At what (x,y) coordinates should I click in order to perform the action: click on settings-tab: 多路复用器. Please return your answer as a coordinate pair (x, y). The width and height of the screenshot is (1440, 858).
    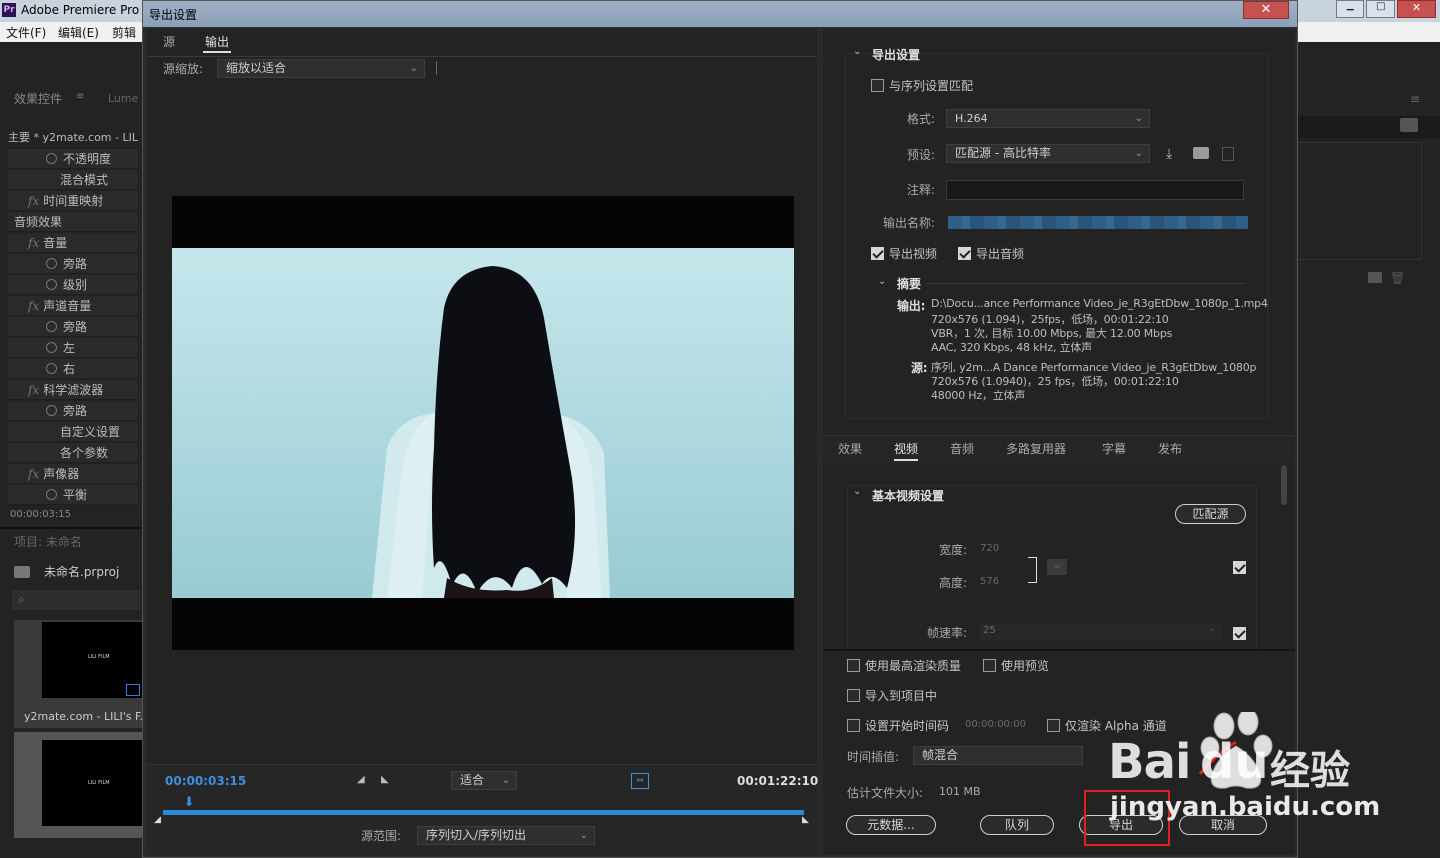
    Looking at the image, I should click on (1036, 448).